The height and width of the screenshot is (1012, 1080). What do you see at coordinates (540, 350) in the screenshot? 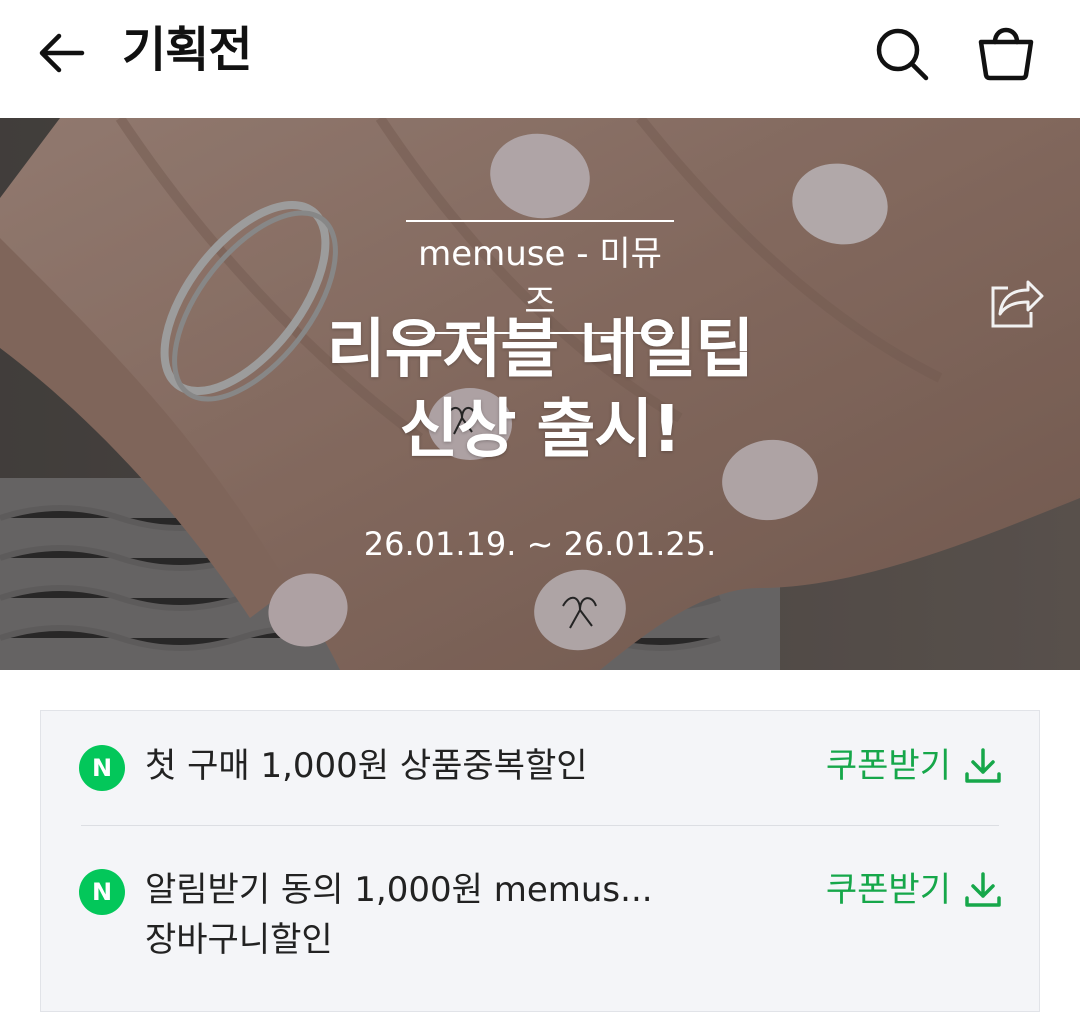
I see `hero-title-line1: 리유저블 네일팁` at bounding box center [540, 350].